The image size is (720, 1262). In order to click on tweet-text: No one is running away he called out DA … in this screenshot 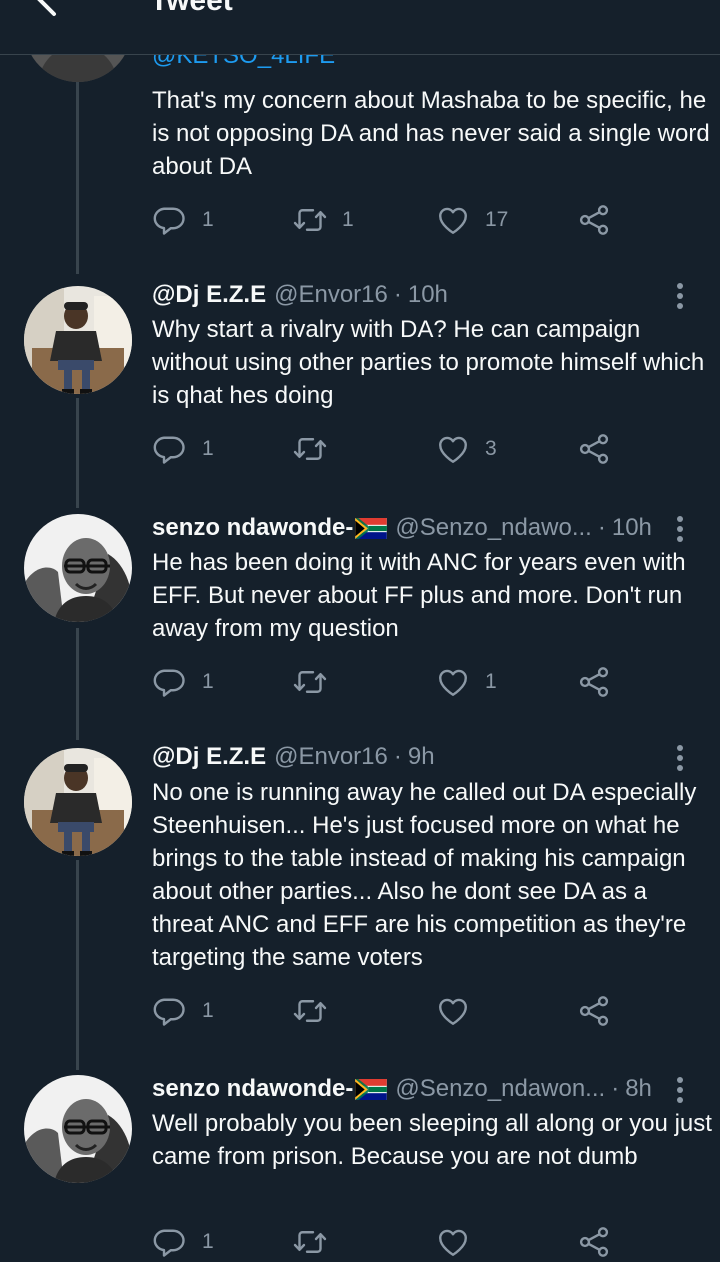, I will do `click(424, 875)`.